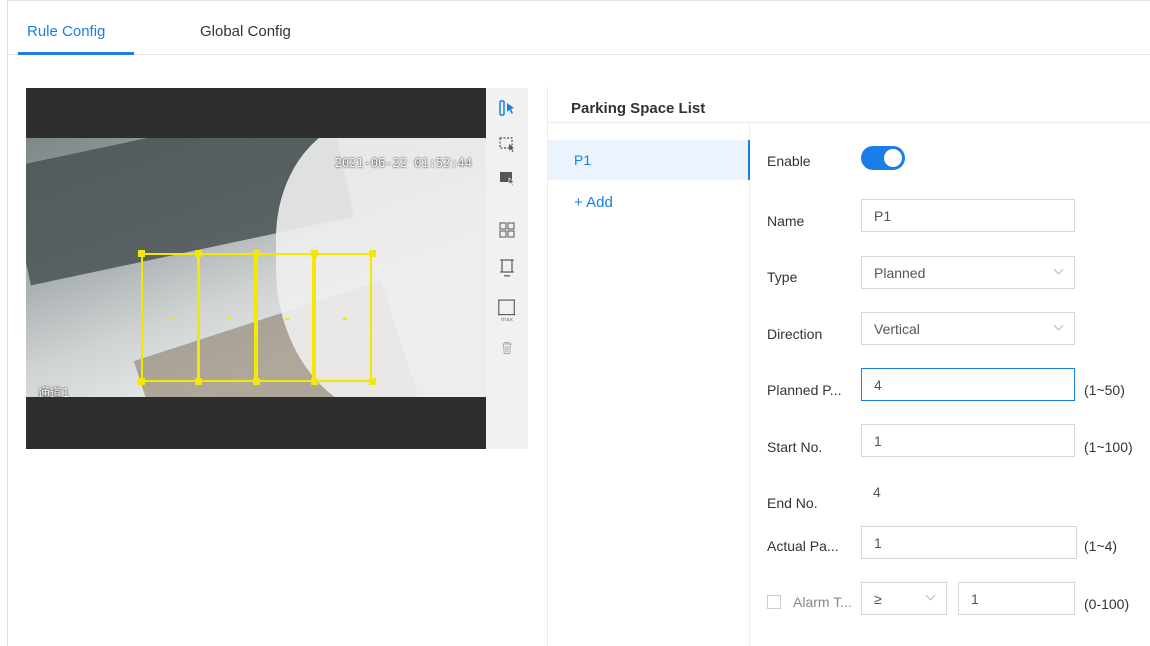 Image resolution: width=1150 pixels, height=646 pixels. I want to click on name-label: Name, so click(786, 221).